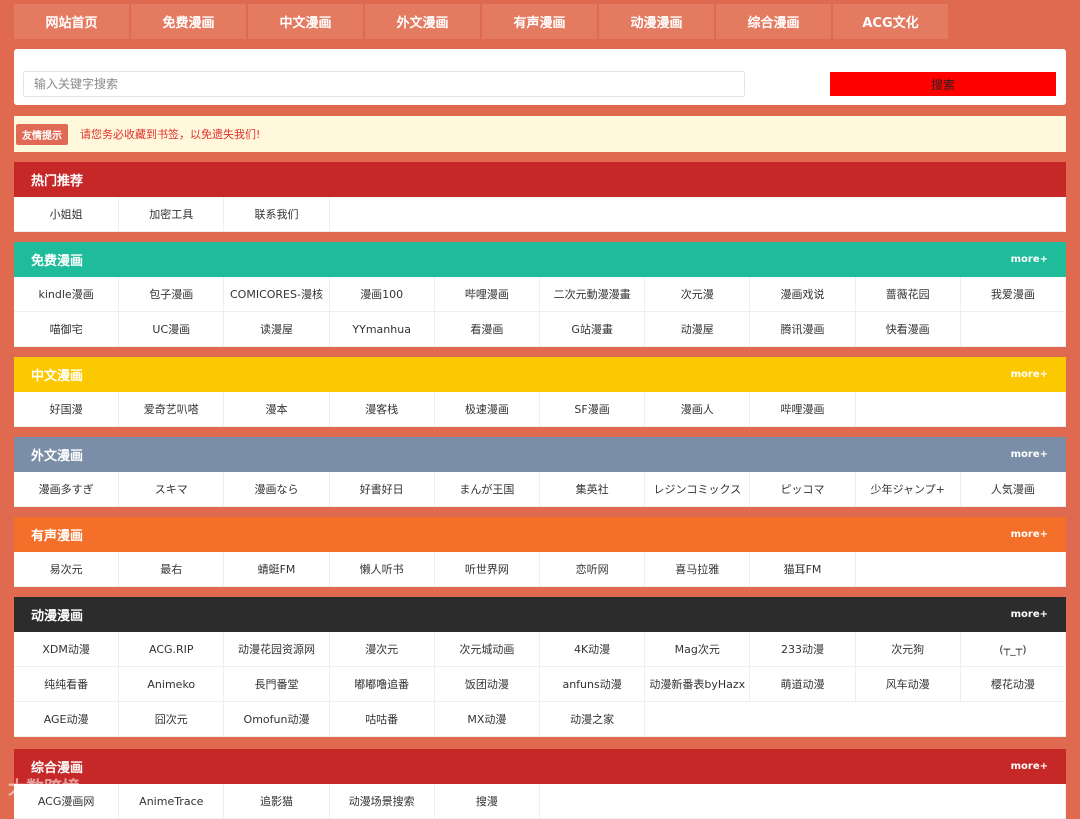 This screenshot has height=819, width=1080. I want to click on nav-item-free-comics: 免费漫画, so click(188, 21).